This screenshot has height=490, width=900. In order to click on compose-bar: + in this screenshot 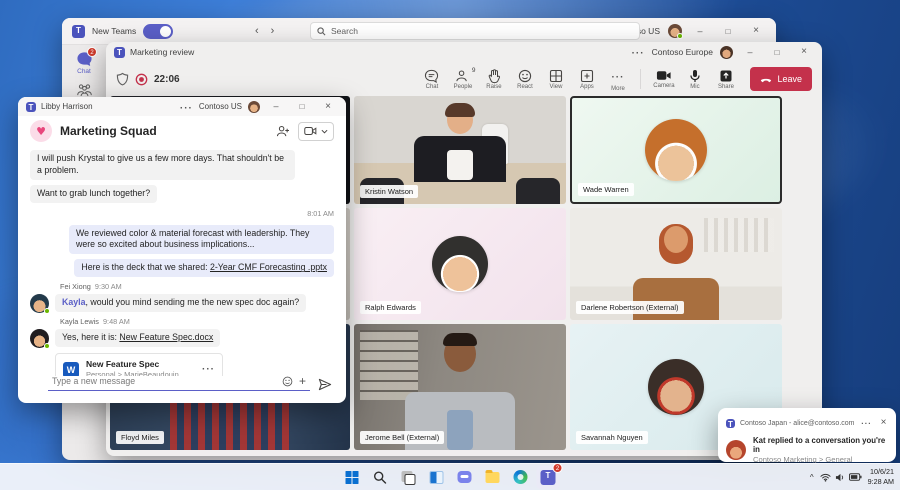, I will do `click(190, 381)`.